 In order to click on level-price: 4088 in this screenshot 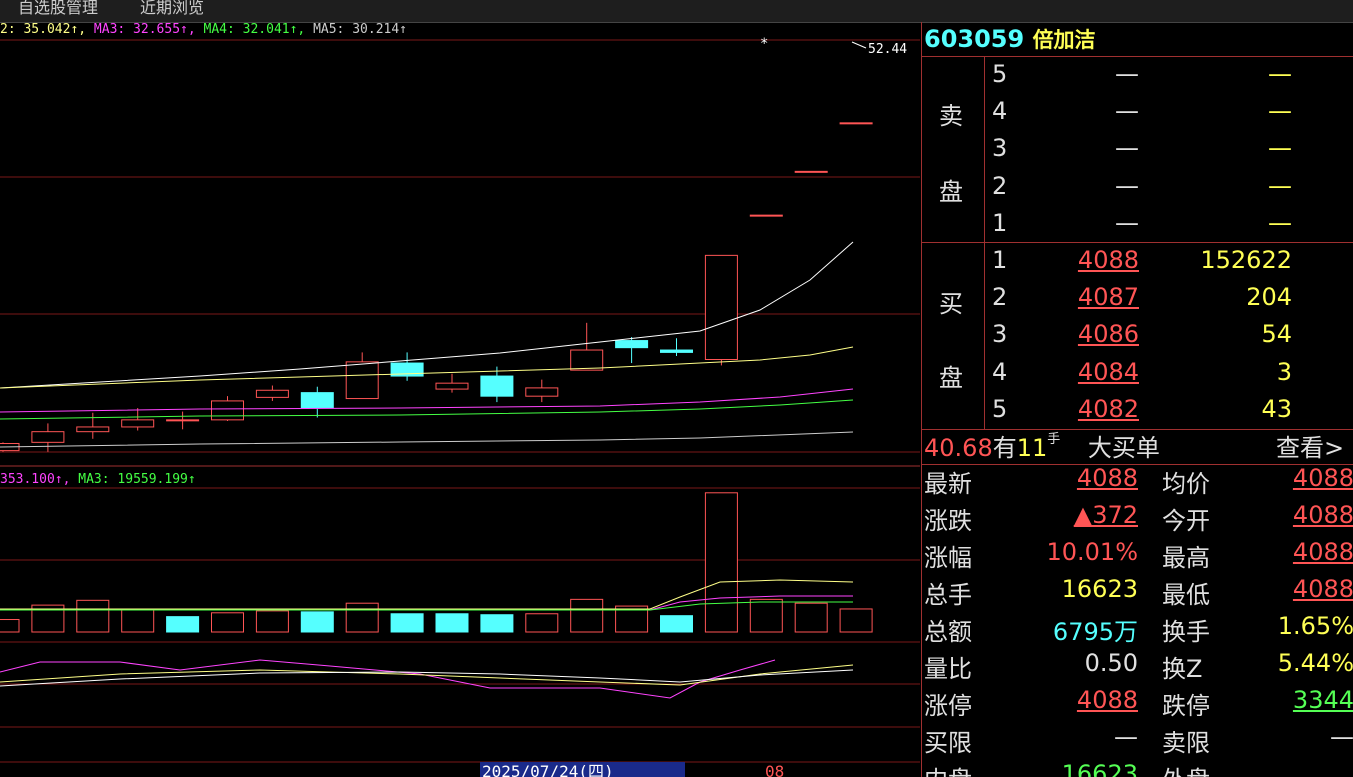, I will do `click(1108, 260)`.